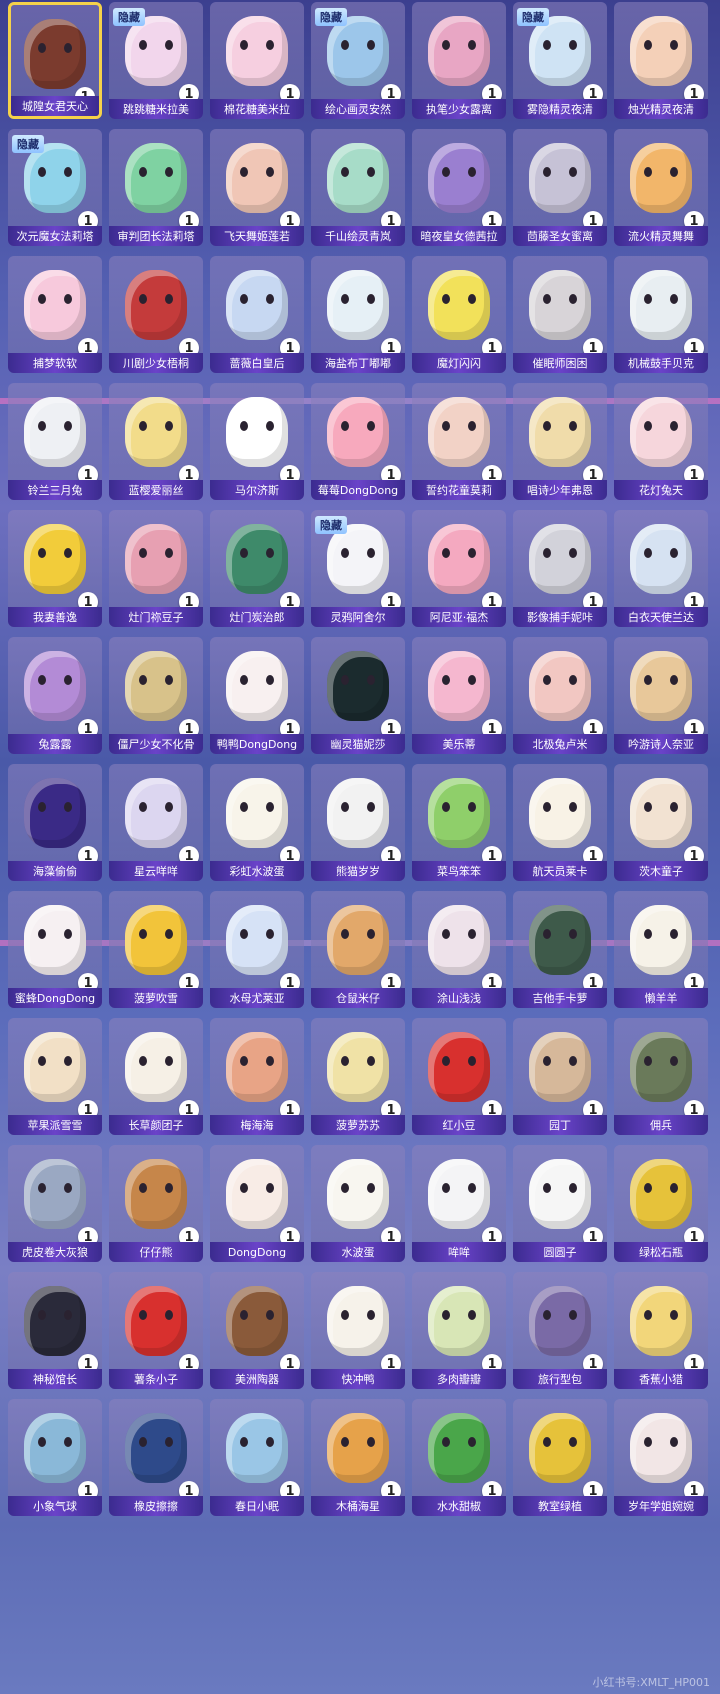 This screenshot has width=720, height=1694. What do you see at coordinates (156, 109) in the screenshot?
I see `figure-name: 跳跳糖米拉美` at bounding box center [156, 109].